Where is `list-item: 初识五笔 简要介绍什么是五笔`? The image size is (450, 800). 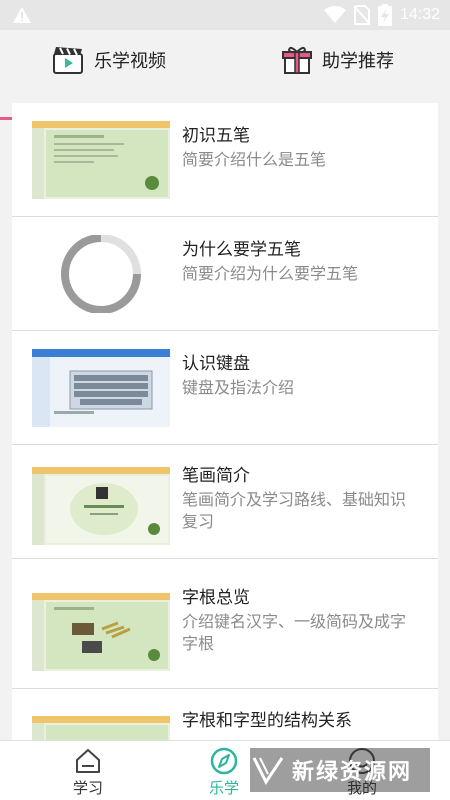 list-item: 初识五笔 简要介绍什么是五笔 is located at coordinates (225, 160).